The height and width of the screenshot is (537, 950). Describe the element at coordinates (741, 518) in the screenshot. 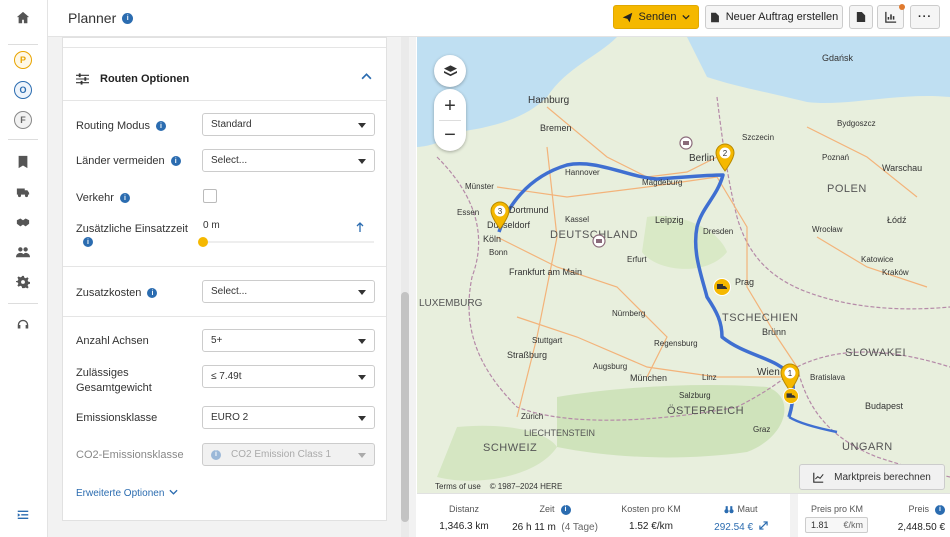

I see `toll-stat: Maut 292.54 €` at that location.